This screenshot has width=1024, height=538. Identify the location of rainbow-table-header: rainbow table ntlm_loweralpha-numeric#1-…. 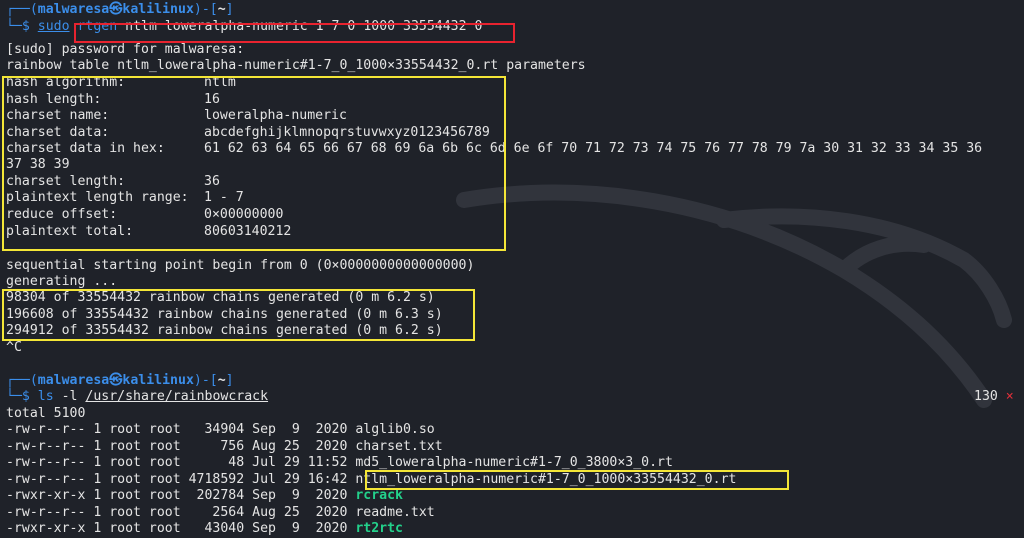
(296, 65).